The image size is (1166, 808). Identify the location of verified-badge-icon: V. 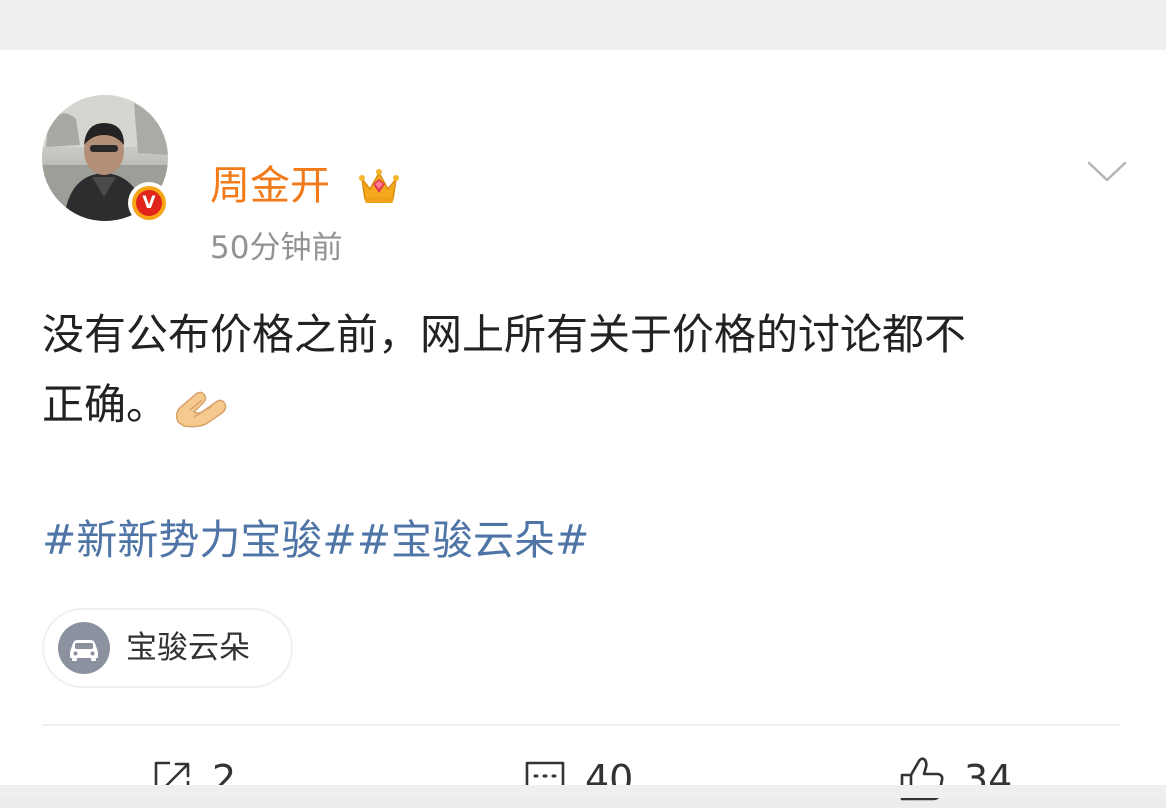
(149, 203).